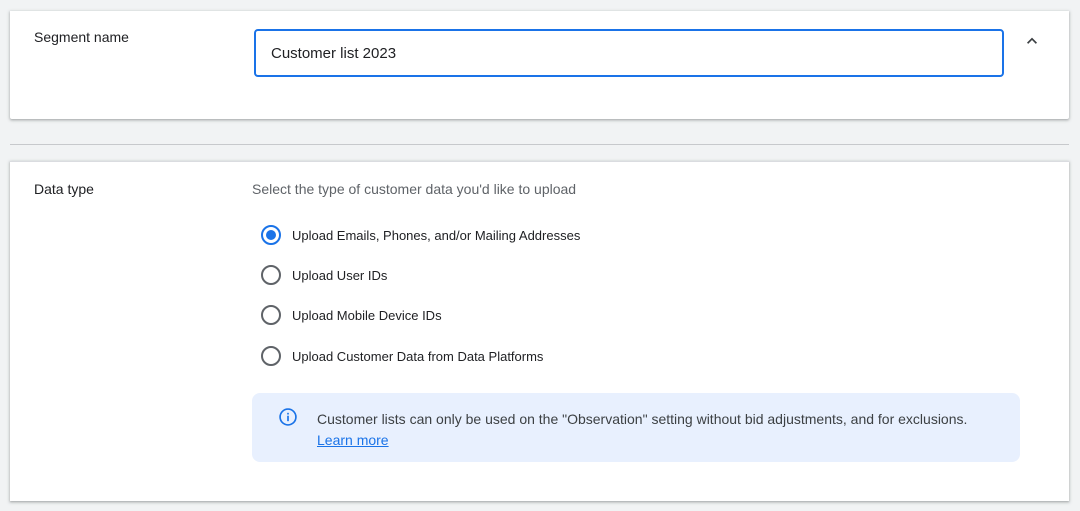  What do you see at coordinates (418, 356) in the screenshot?
I see `radio-label: Upload Customer Data from Data Platforms` at bounding box center [418, 356].